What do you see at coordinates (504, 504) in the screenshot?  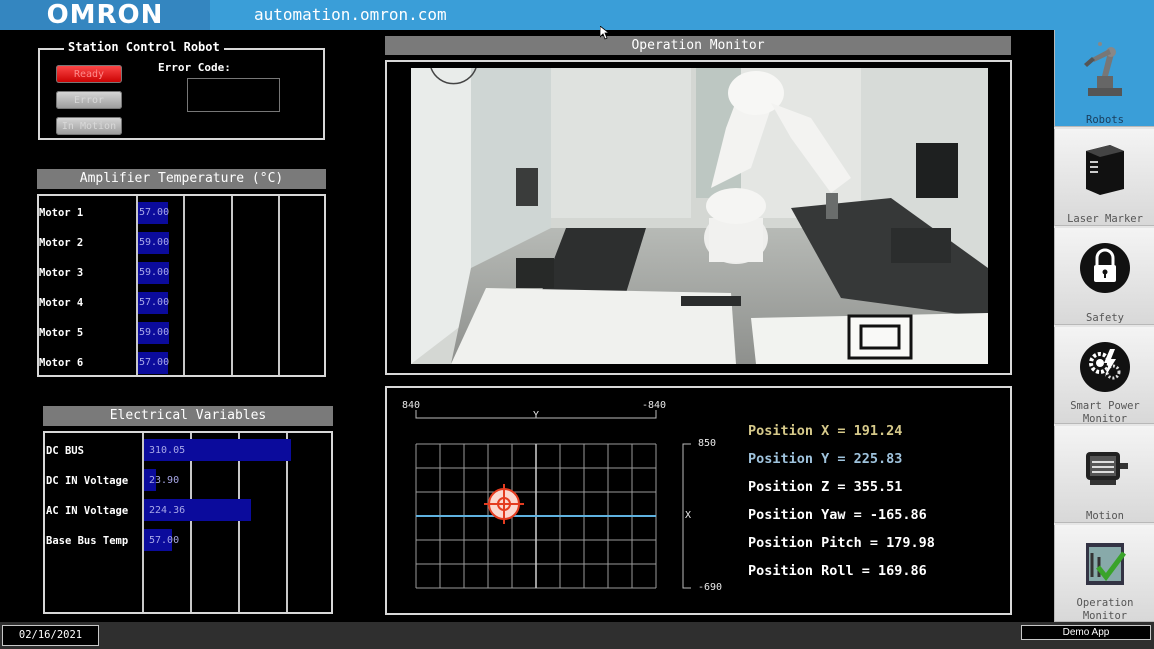 I see `position-target-icon` at bounding box center [504, 504].